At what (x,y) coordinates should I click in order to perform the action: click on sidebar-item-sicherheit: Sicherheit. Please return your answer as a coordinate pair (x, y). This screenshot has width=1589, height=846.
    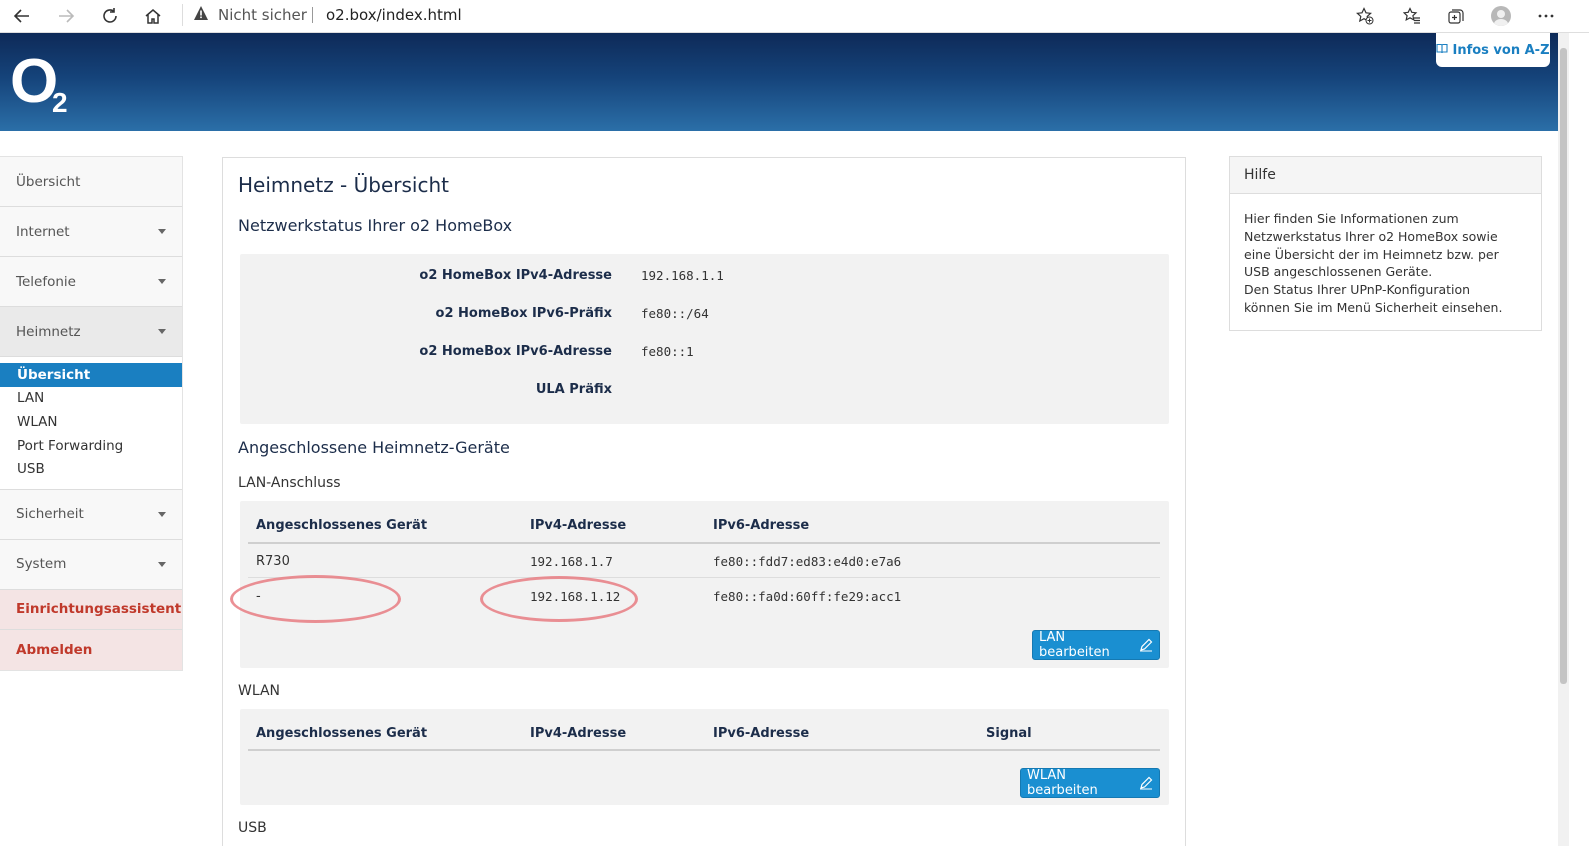
    Looking at the image, I should click on (91, 514).